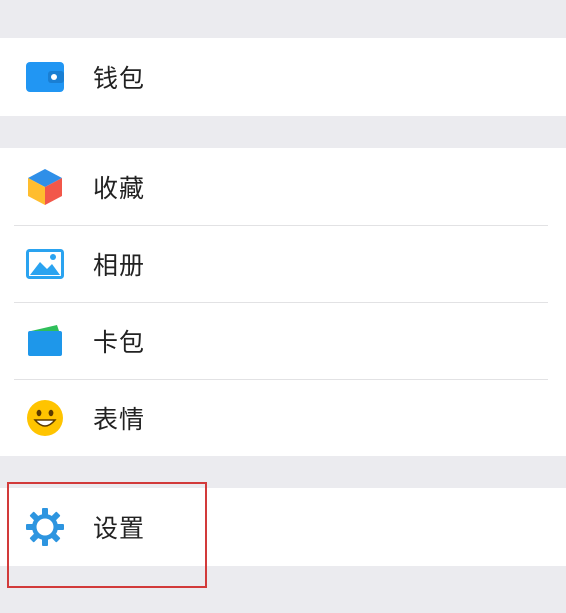 This screenshot has width=566, height=613. What do you see at coordinates (119, 265) in the screenshot?
I see `menu-item-label: 相册` at bounding box center [119, 265].